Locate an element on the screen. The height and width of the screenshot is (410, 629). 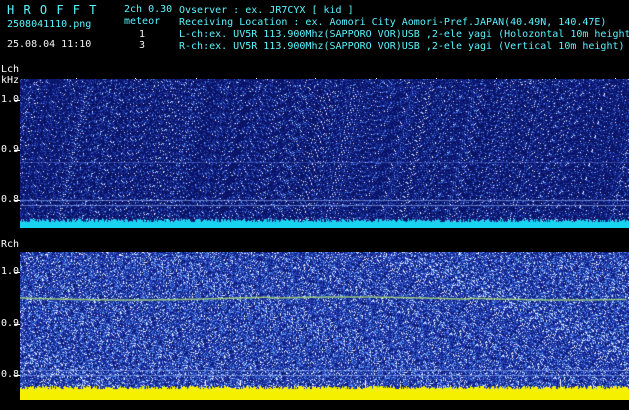
datetime: 25.08.04 11:10 is located at coordinates (49, 44).